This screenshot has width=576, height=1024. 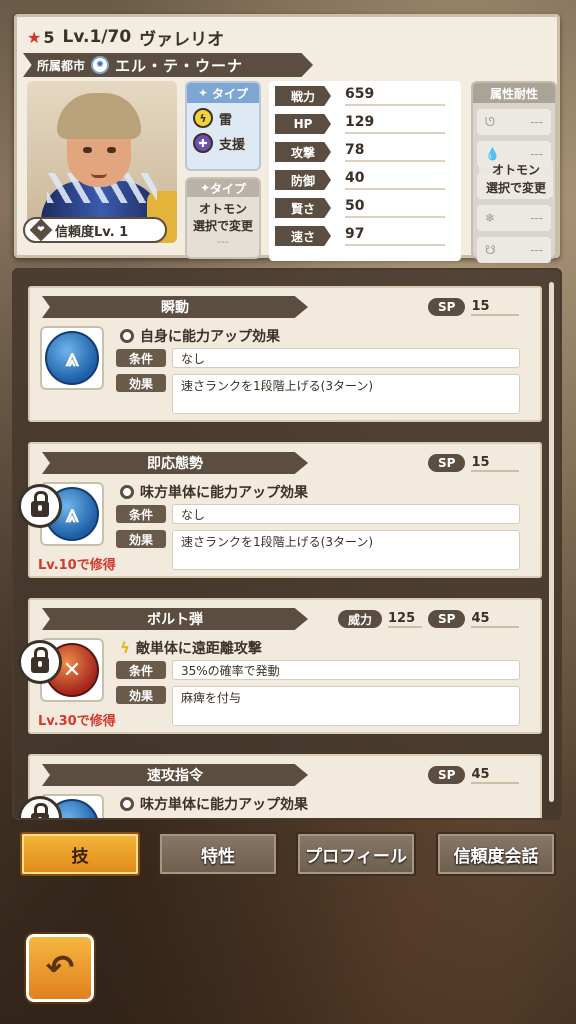 I want to click on type-header-icon: ✦, so click(x=203, y=93).